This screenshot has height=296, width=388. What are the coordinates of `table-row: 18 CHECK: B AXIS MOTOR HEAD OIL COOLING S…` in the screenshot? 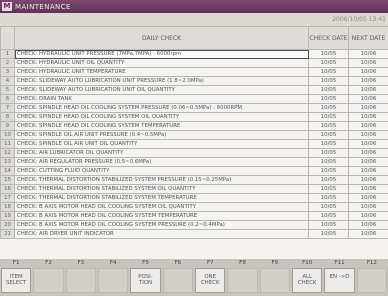 It's located at (194, 207).